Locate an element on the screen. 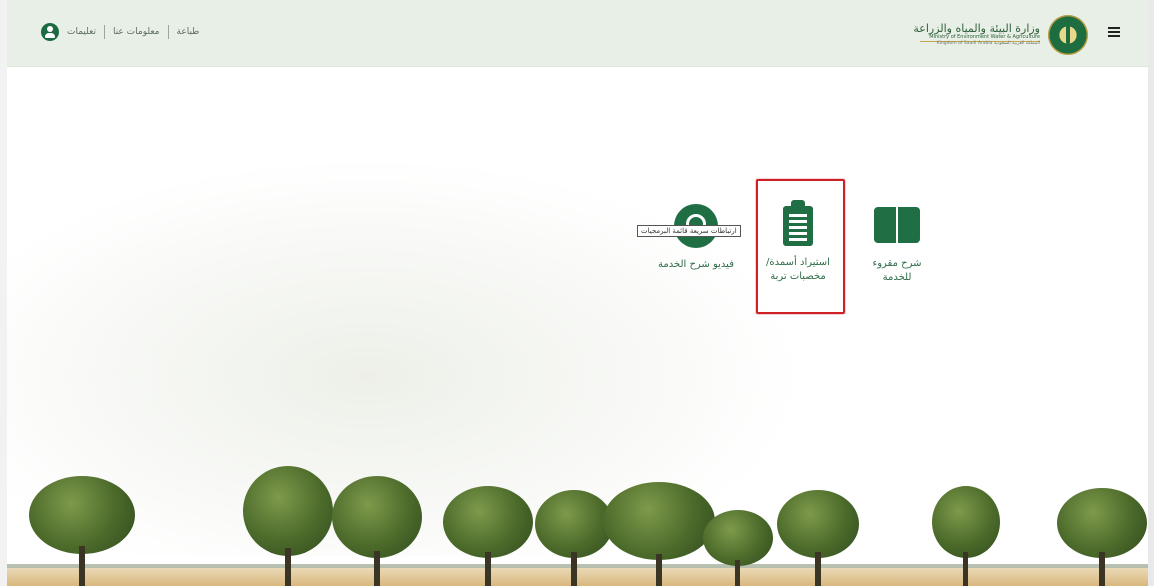  header-links: تعليمات معلومات عنا طباعة is located at coordinates (120, 32).